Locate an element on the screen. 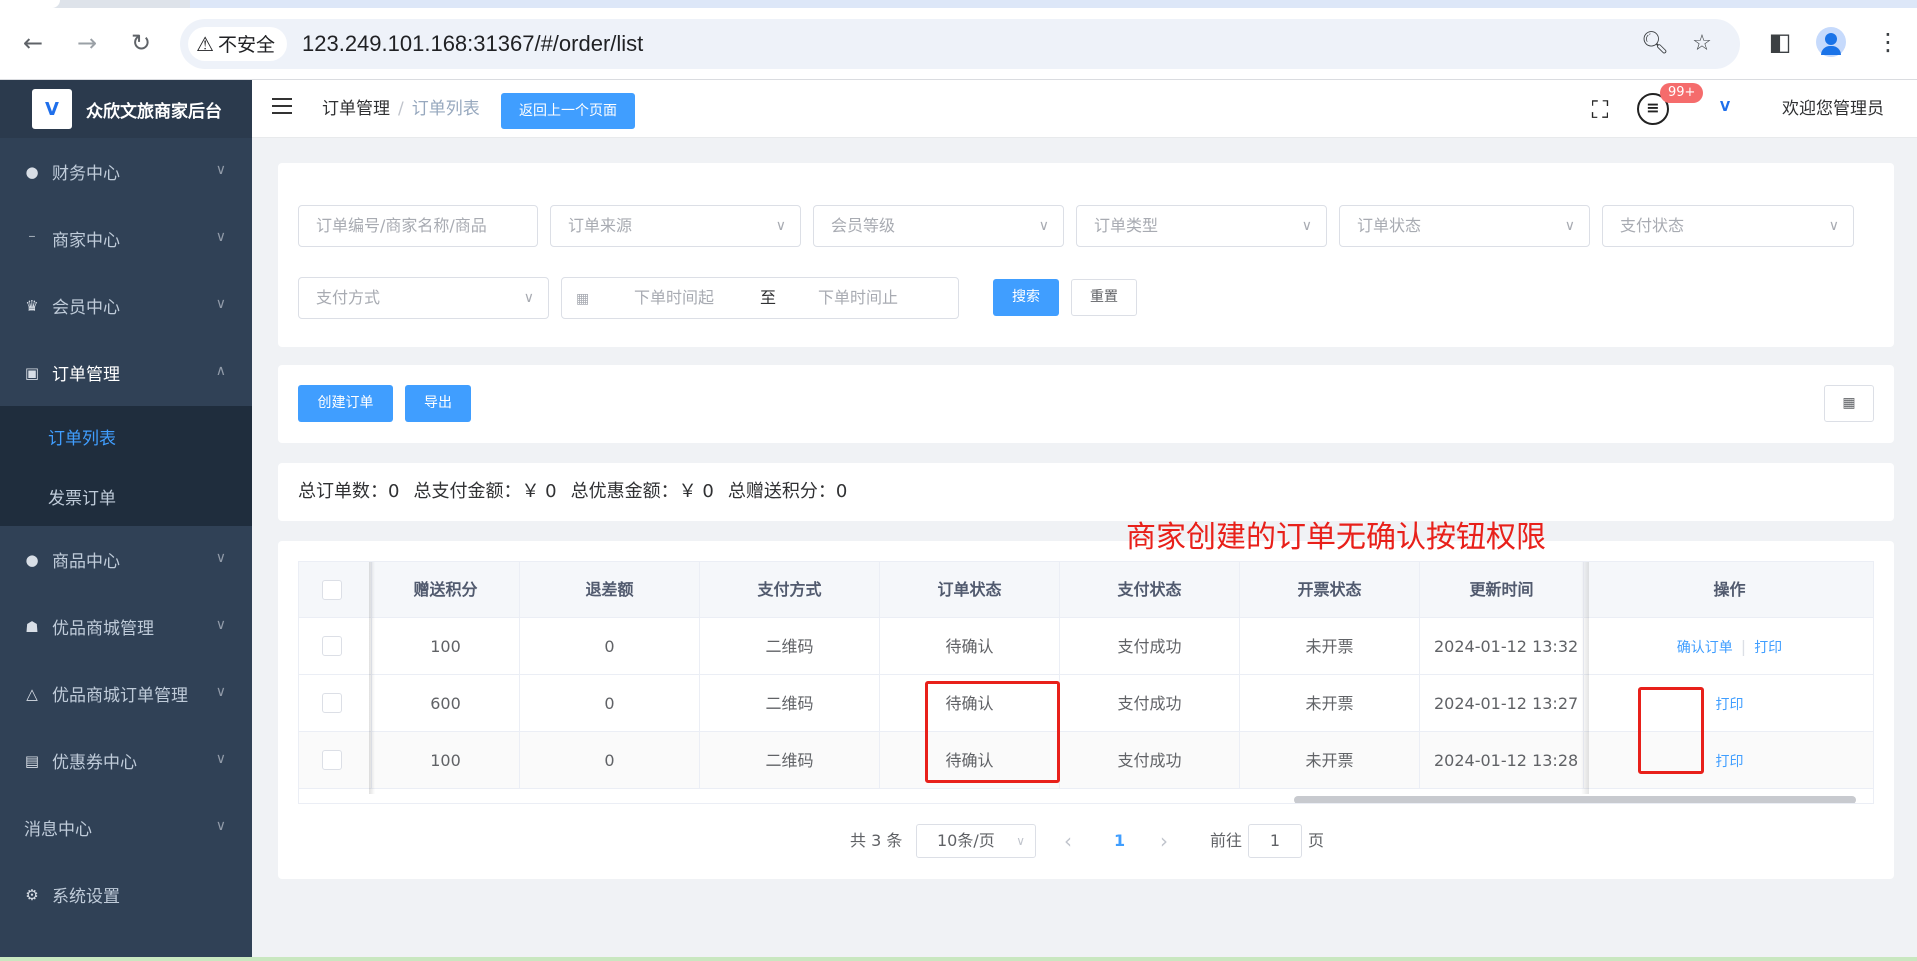  breadcrumb-root: 订单管理 is located at coordinates (356, 109).